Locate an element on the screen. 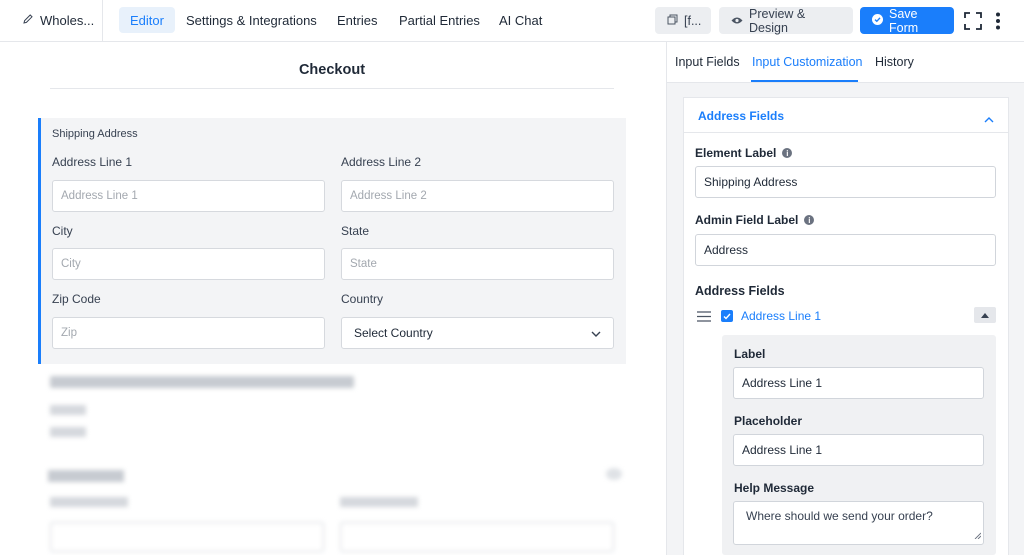 Image resolution: width=1024 pixels, height=555 pixels. address-line-1-input: Address Line 1 is located at coordinates (188, 196).